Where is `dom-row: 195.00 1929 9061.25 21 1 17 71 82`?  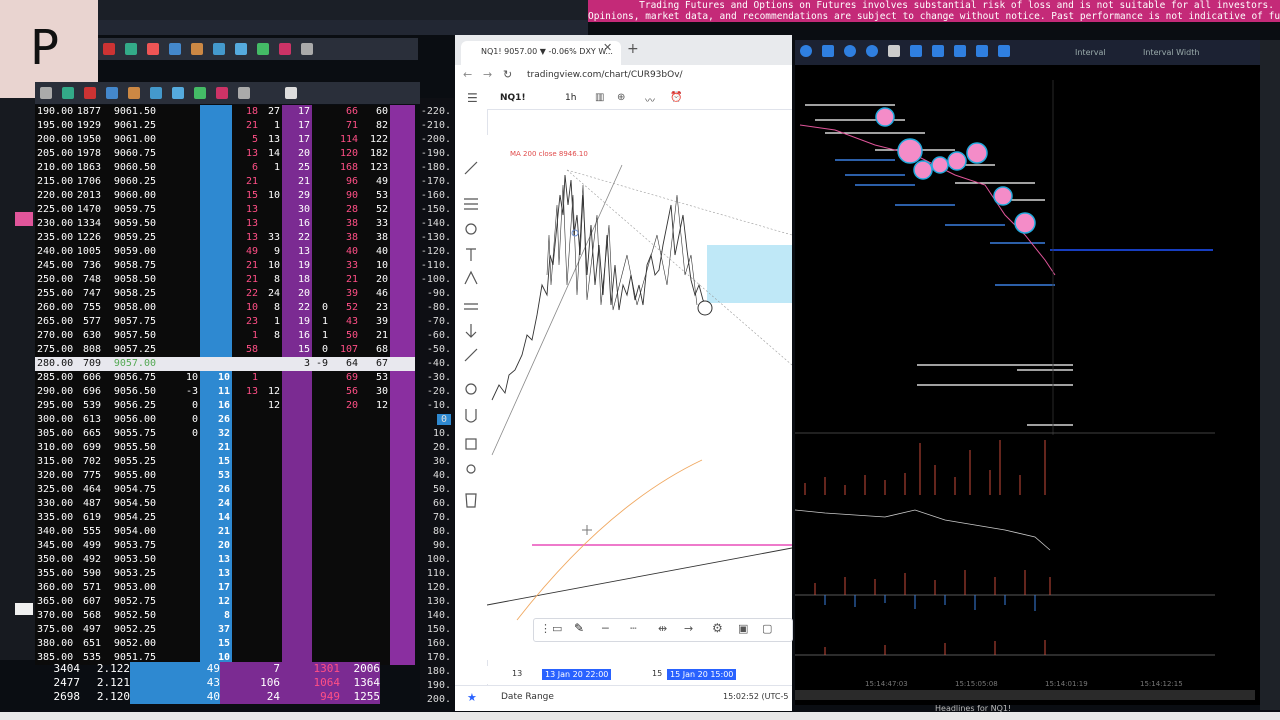
dom-row: 195.00 1929 9061.25 21 1 17 71 82 is located at coordinates (225, 126).